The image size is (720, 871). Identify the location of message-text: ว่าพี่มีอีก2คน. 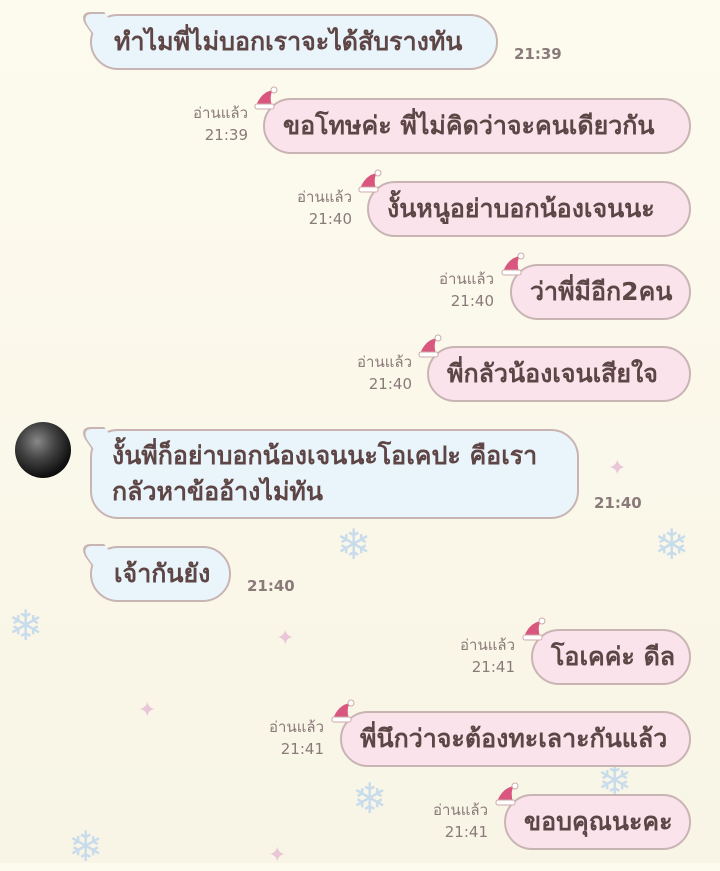
(601, 291).